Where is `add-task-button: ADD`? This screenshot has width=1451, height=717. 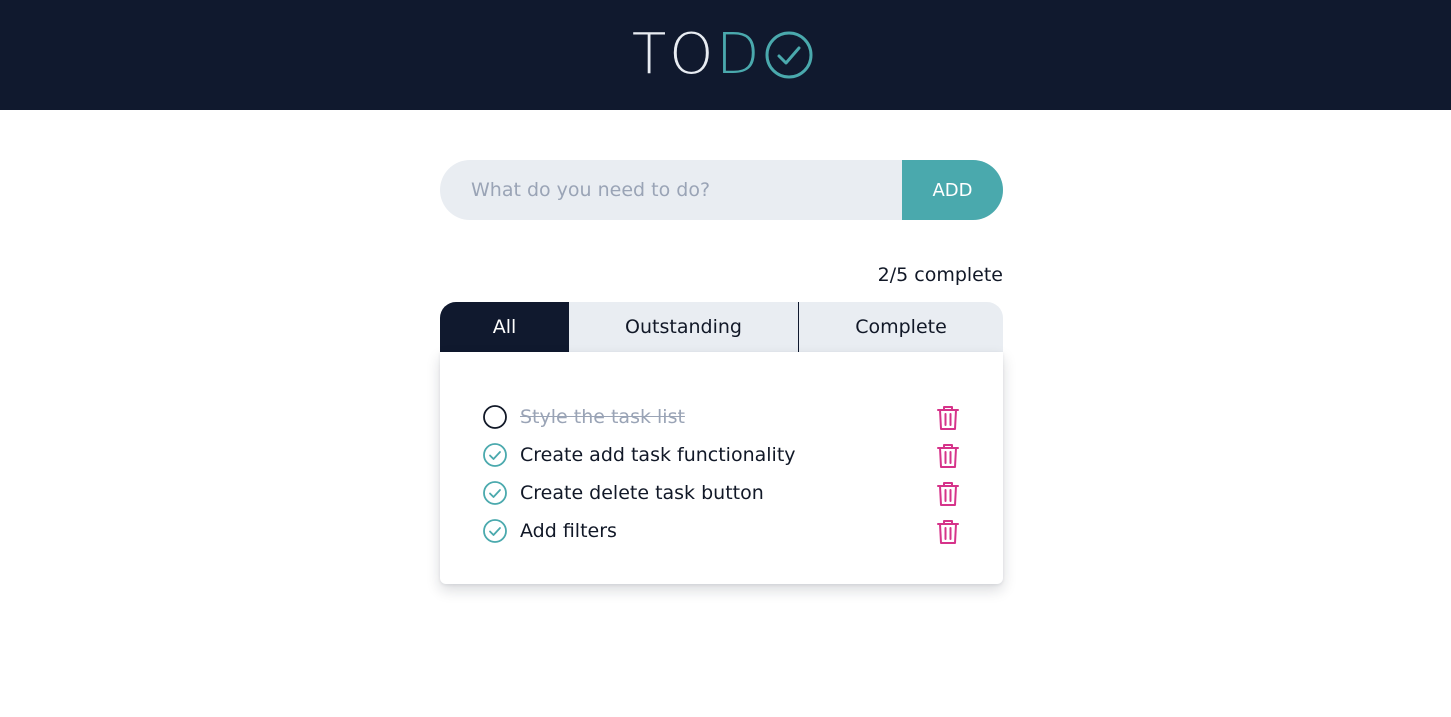 add-task-button: ADD is located at coordinates (952, 190).